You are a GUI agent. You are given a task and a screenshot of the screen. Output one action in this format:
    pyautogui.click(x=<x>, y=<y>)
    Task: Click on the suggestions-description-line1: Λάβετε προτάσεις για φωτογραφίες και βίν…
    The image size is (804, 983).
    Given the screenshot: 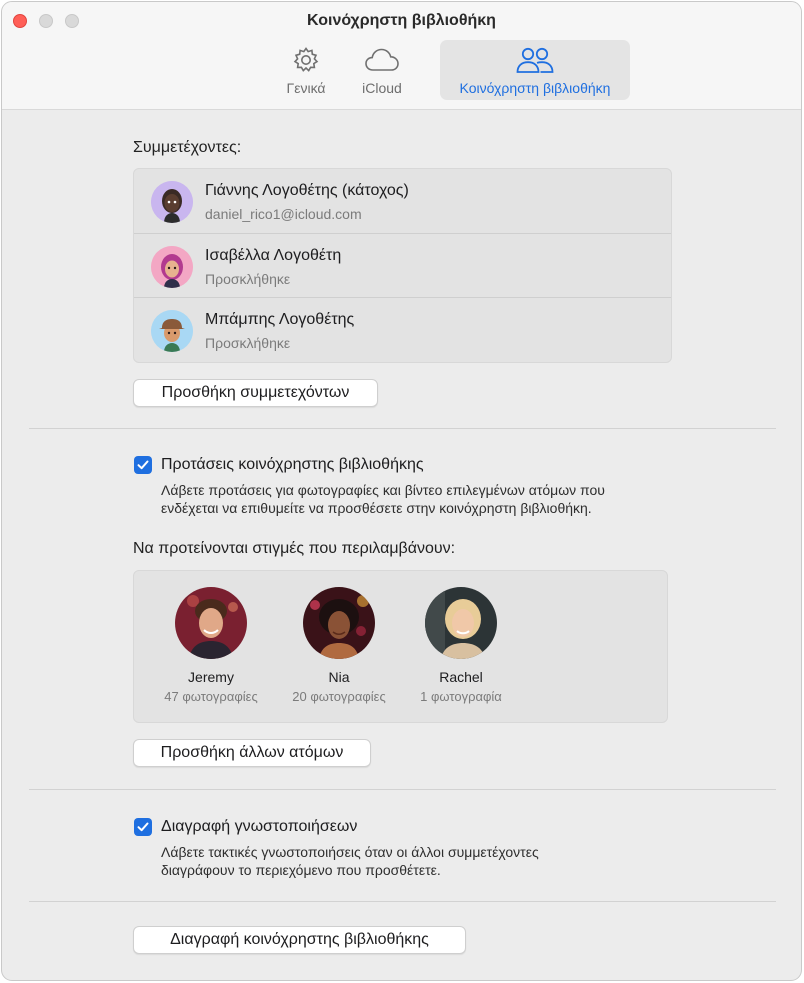 What is the action you would take?
    pyautogui.click(x=383, y=490)
    